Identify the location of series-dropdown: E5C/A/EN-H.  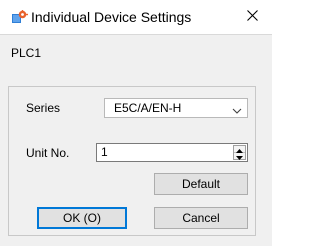
(176, 108).